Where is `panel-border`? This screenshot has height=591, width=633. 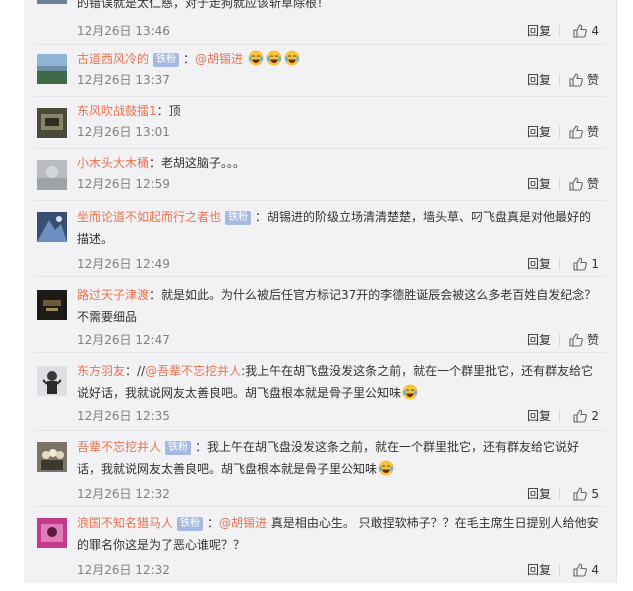 panel-border is located at coordinates (616, 291).